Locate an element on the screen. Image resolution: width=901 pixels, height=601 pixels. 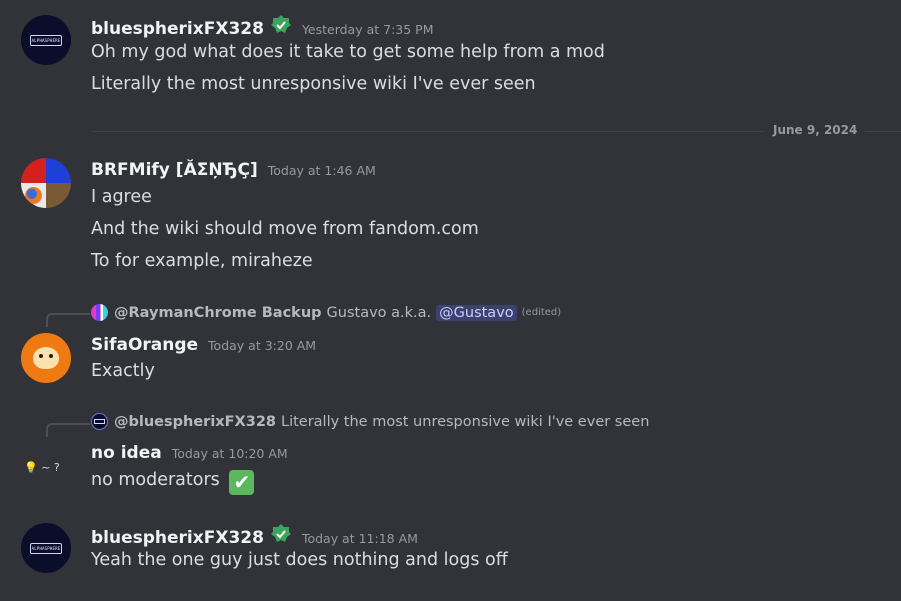
username: BRFMify [ĂΣŅЂÇ] is located at coordinates (174, 170).